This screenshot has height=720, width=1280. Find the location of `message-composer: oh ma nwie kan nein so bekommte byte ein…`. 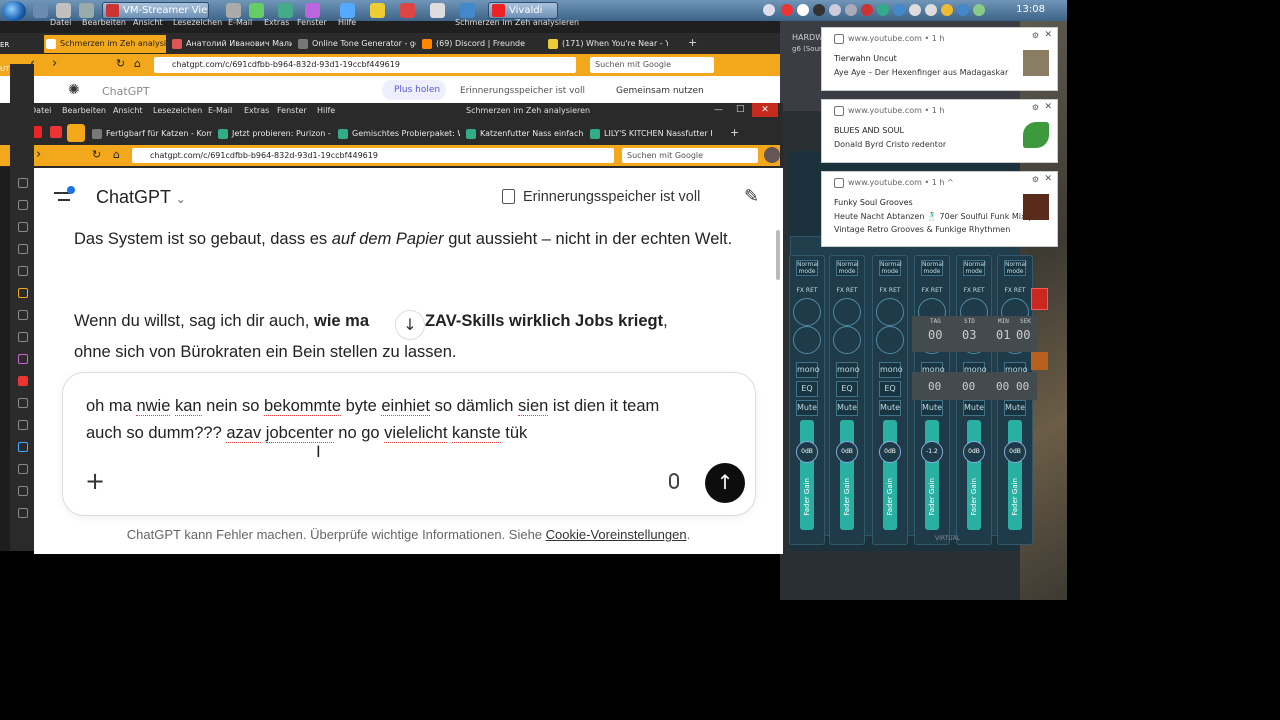

message-composer: oh ma nwie kan nein so bekommte byte ein… is located at coordinates (409, 444).